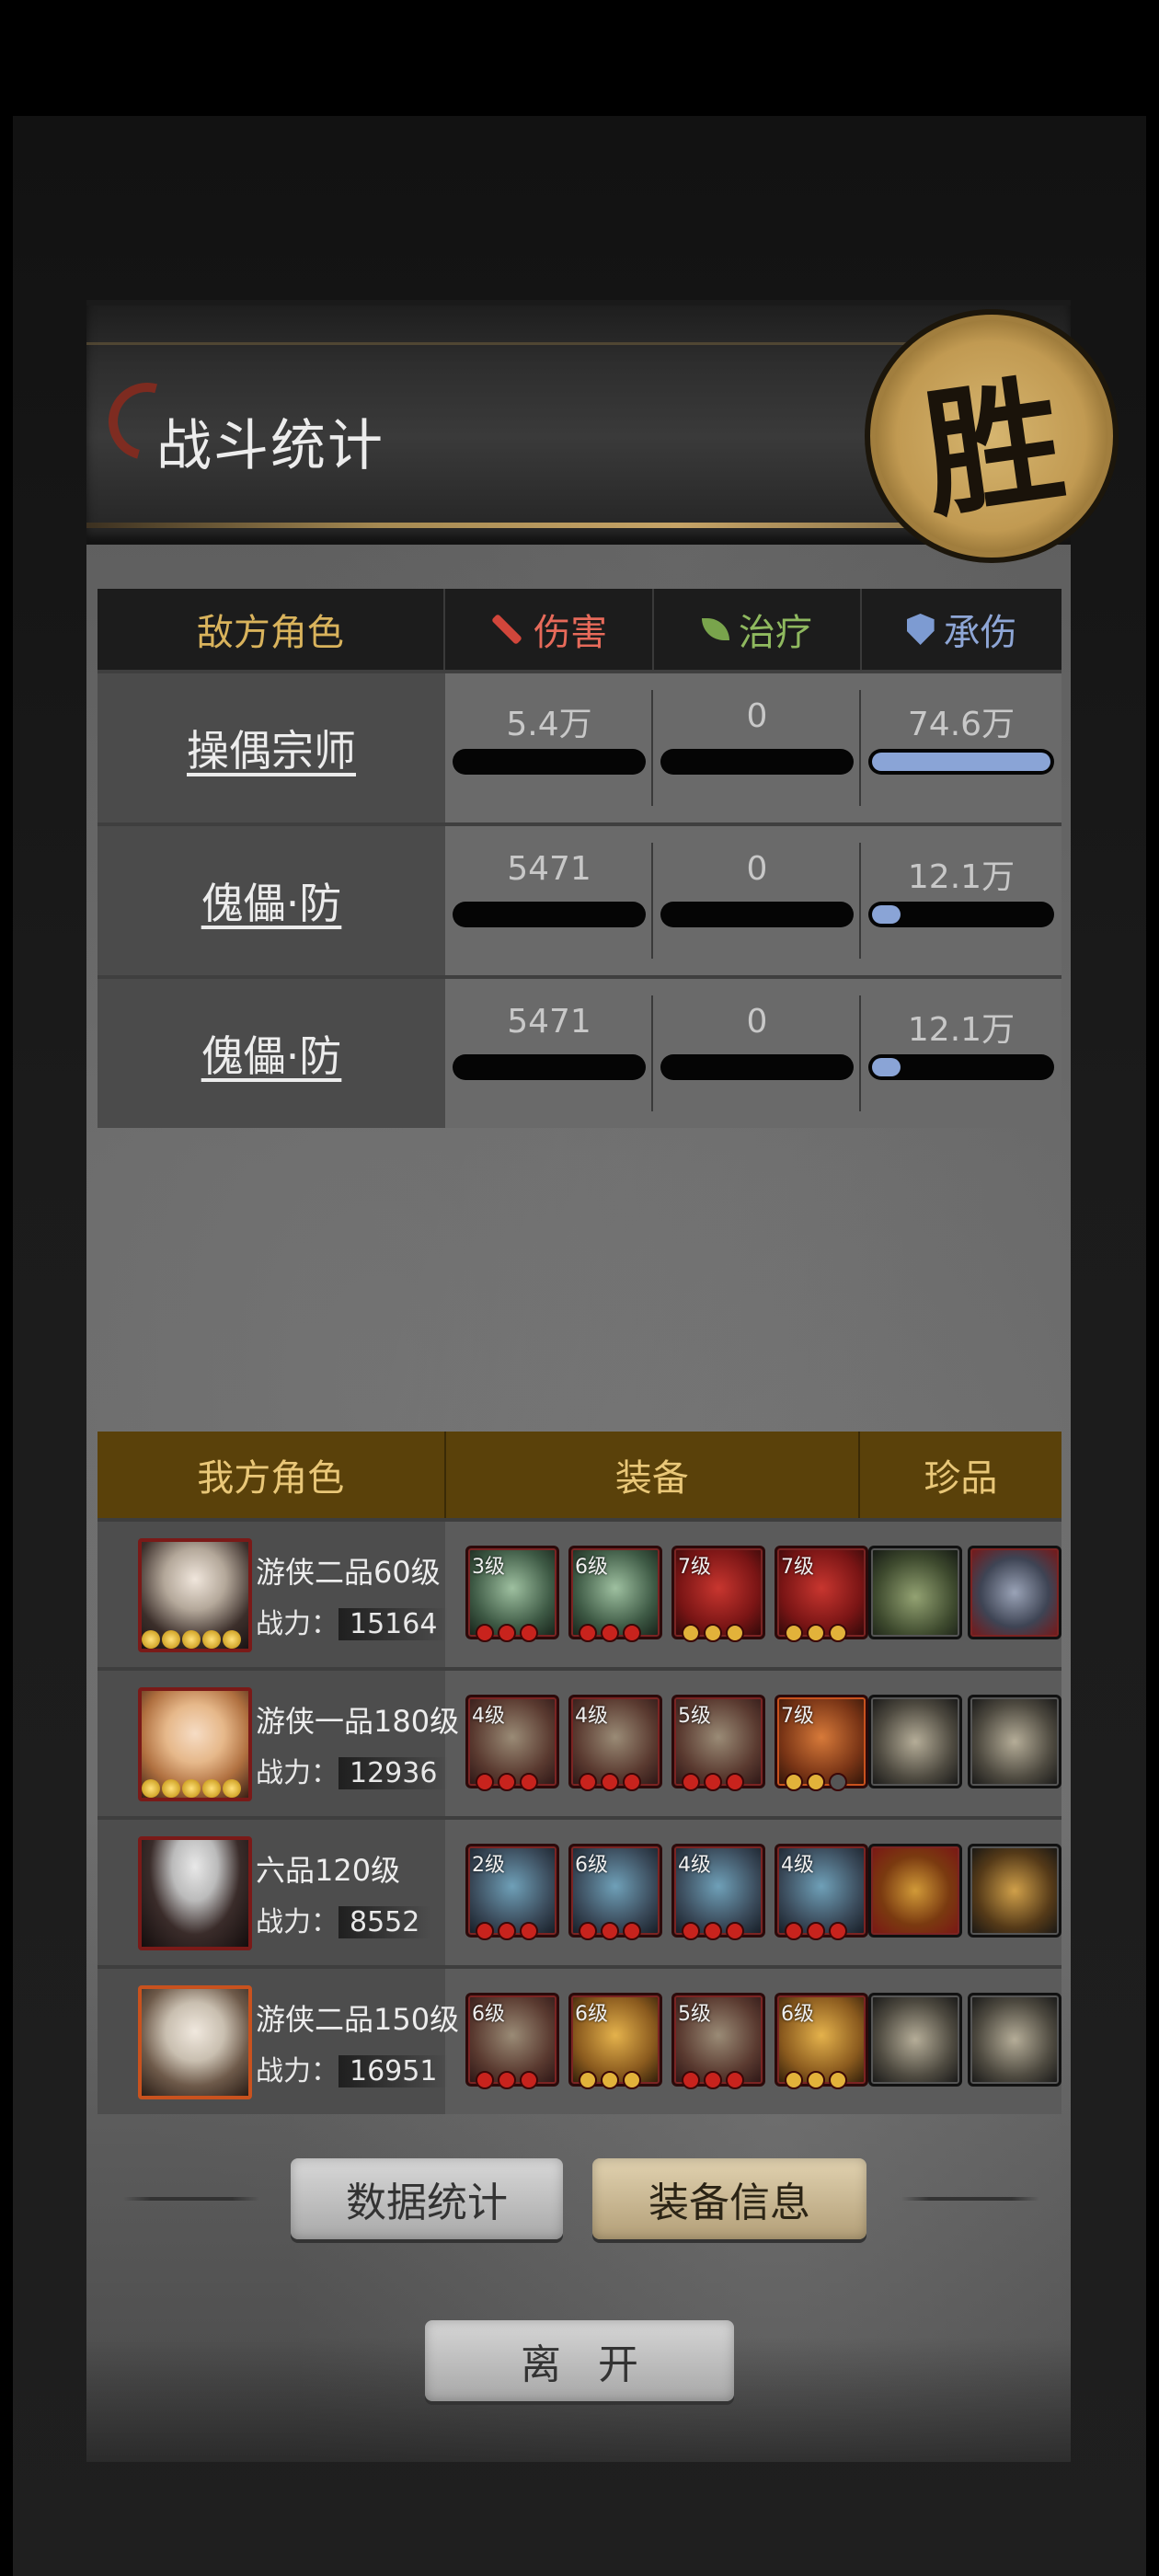  I want to click on page-title: 战斗统计, so click(270, 446).